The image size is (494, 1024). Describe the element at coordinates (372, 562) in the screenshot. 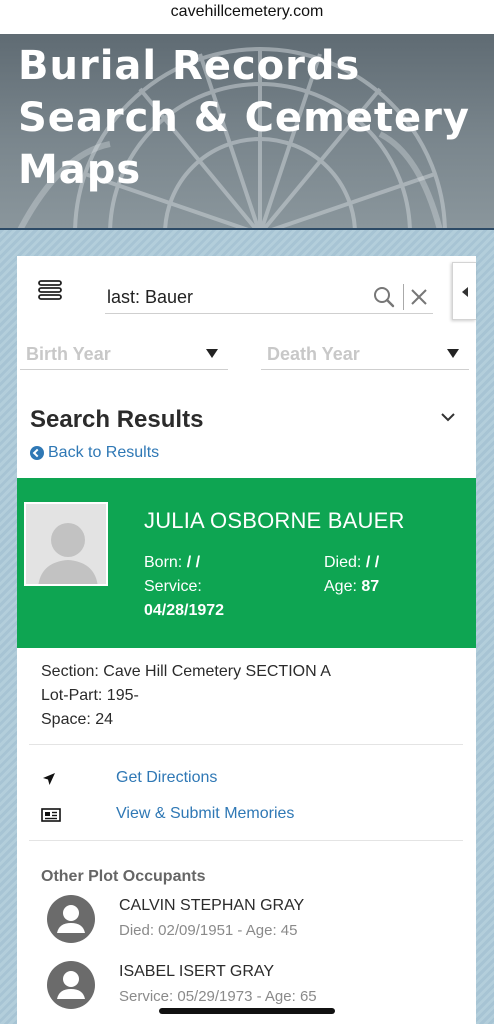

I see `died-value: / /` at that location.